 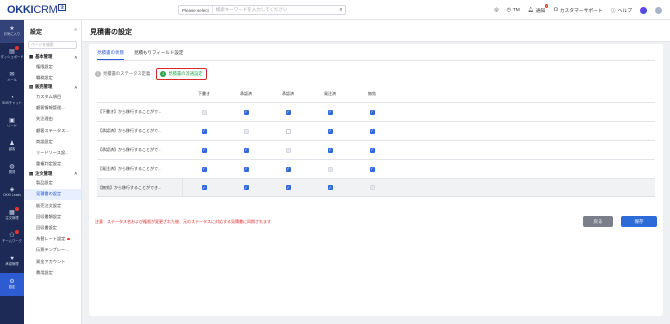 What do you see at coordinates (496, 10) in the screenshot?
I see `target-button: ◎` at bounding box center [496, 10].